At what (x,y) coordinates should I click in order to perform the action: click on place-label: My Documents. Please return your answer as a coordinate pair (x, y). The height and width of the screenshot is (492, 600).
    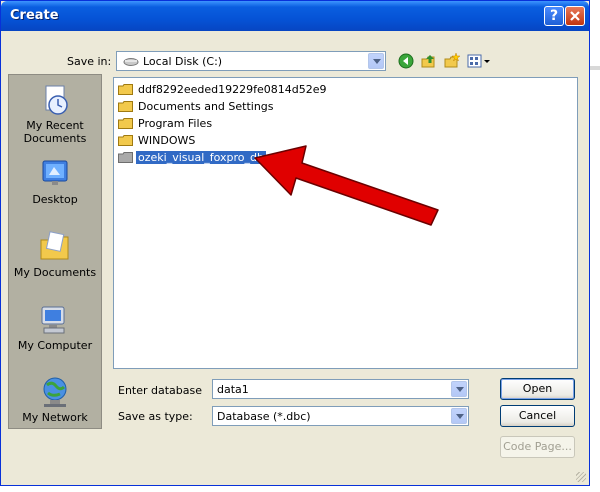
    Looking at the image, I should click on (55, 272).